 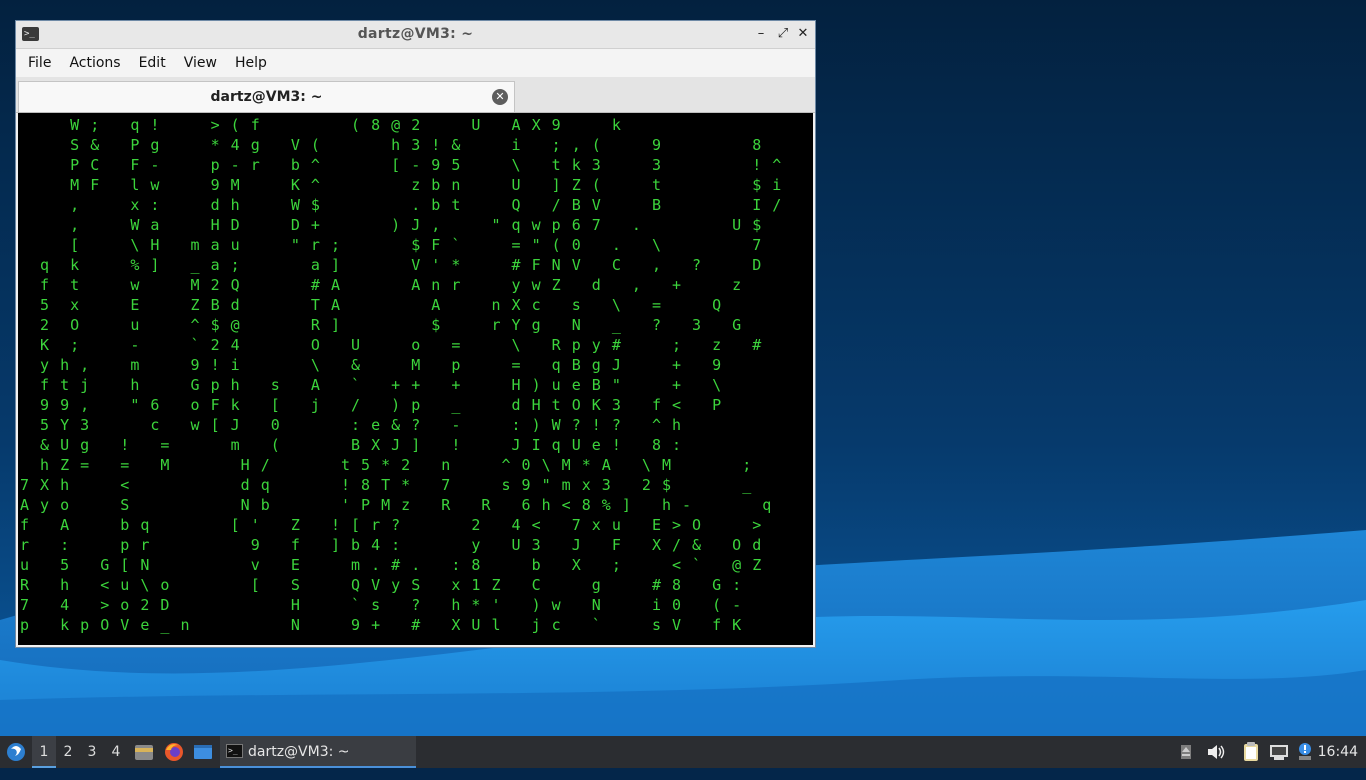 What do you see at coordinates (203, 752) in the screenshot?
I see `show-desktop-icon` at bounding box center [203, 752].